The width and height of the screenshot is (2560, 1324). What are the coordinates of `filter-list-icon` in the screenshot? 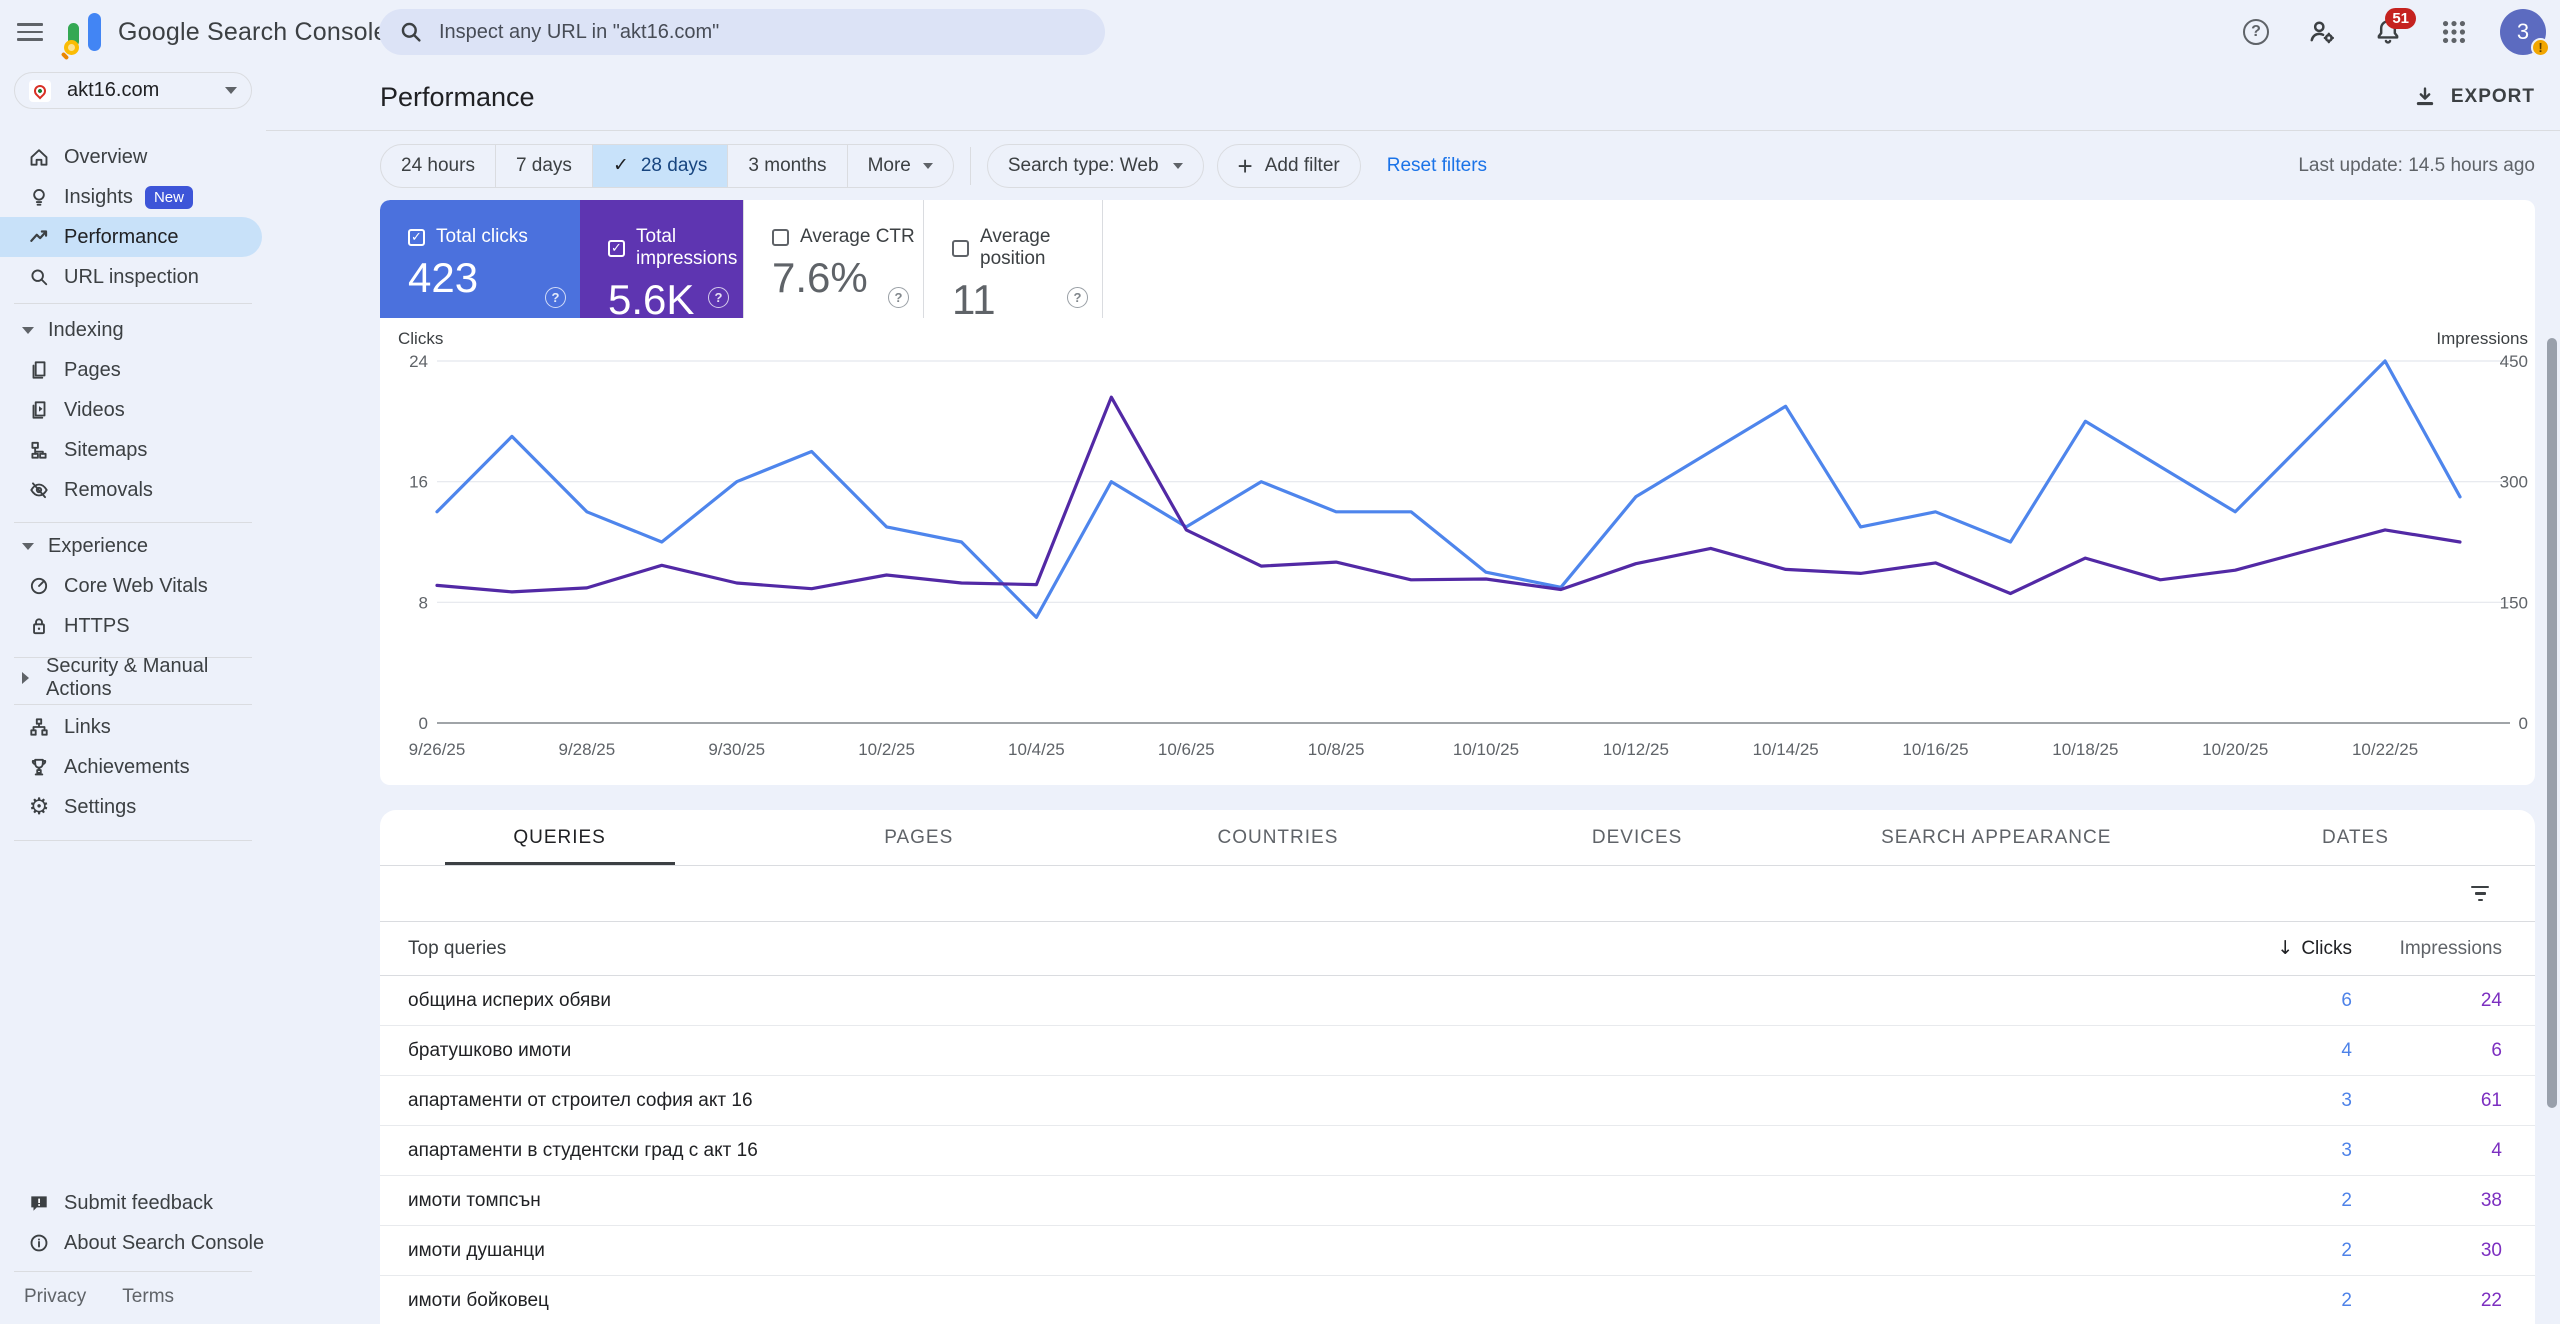 It's located at (2480, 893).